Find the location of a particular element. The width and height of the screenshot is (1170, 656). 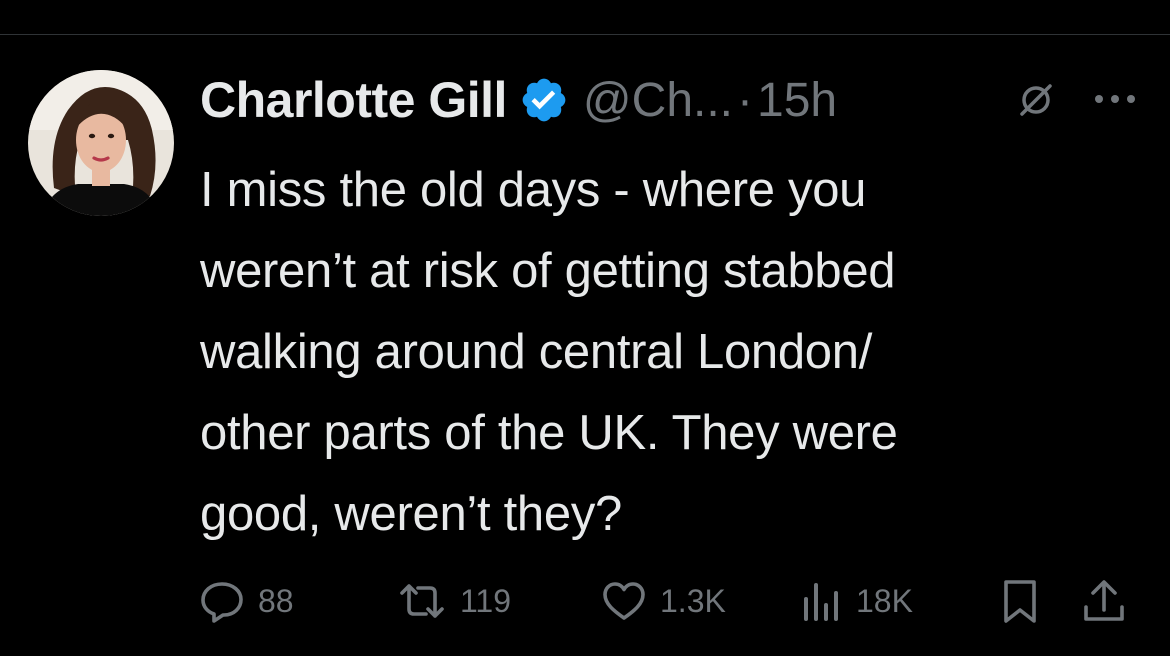

edited-icon is located at coordinates (1036, 100).